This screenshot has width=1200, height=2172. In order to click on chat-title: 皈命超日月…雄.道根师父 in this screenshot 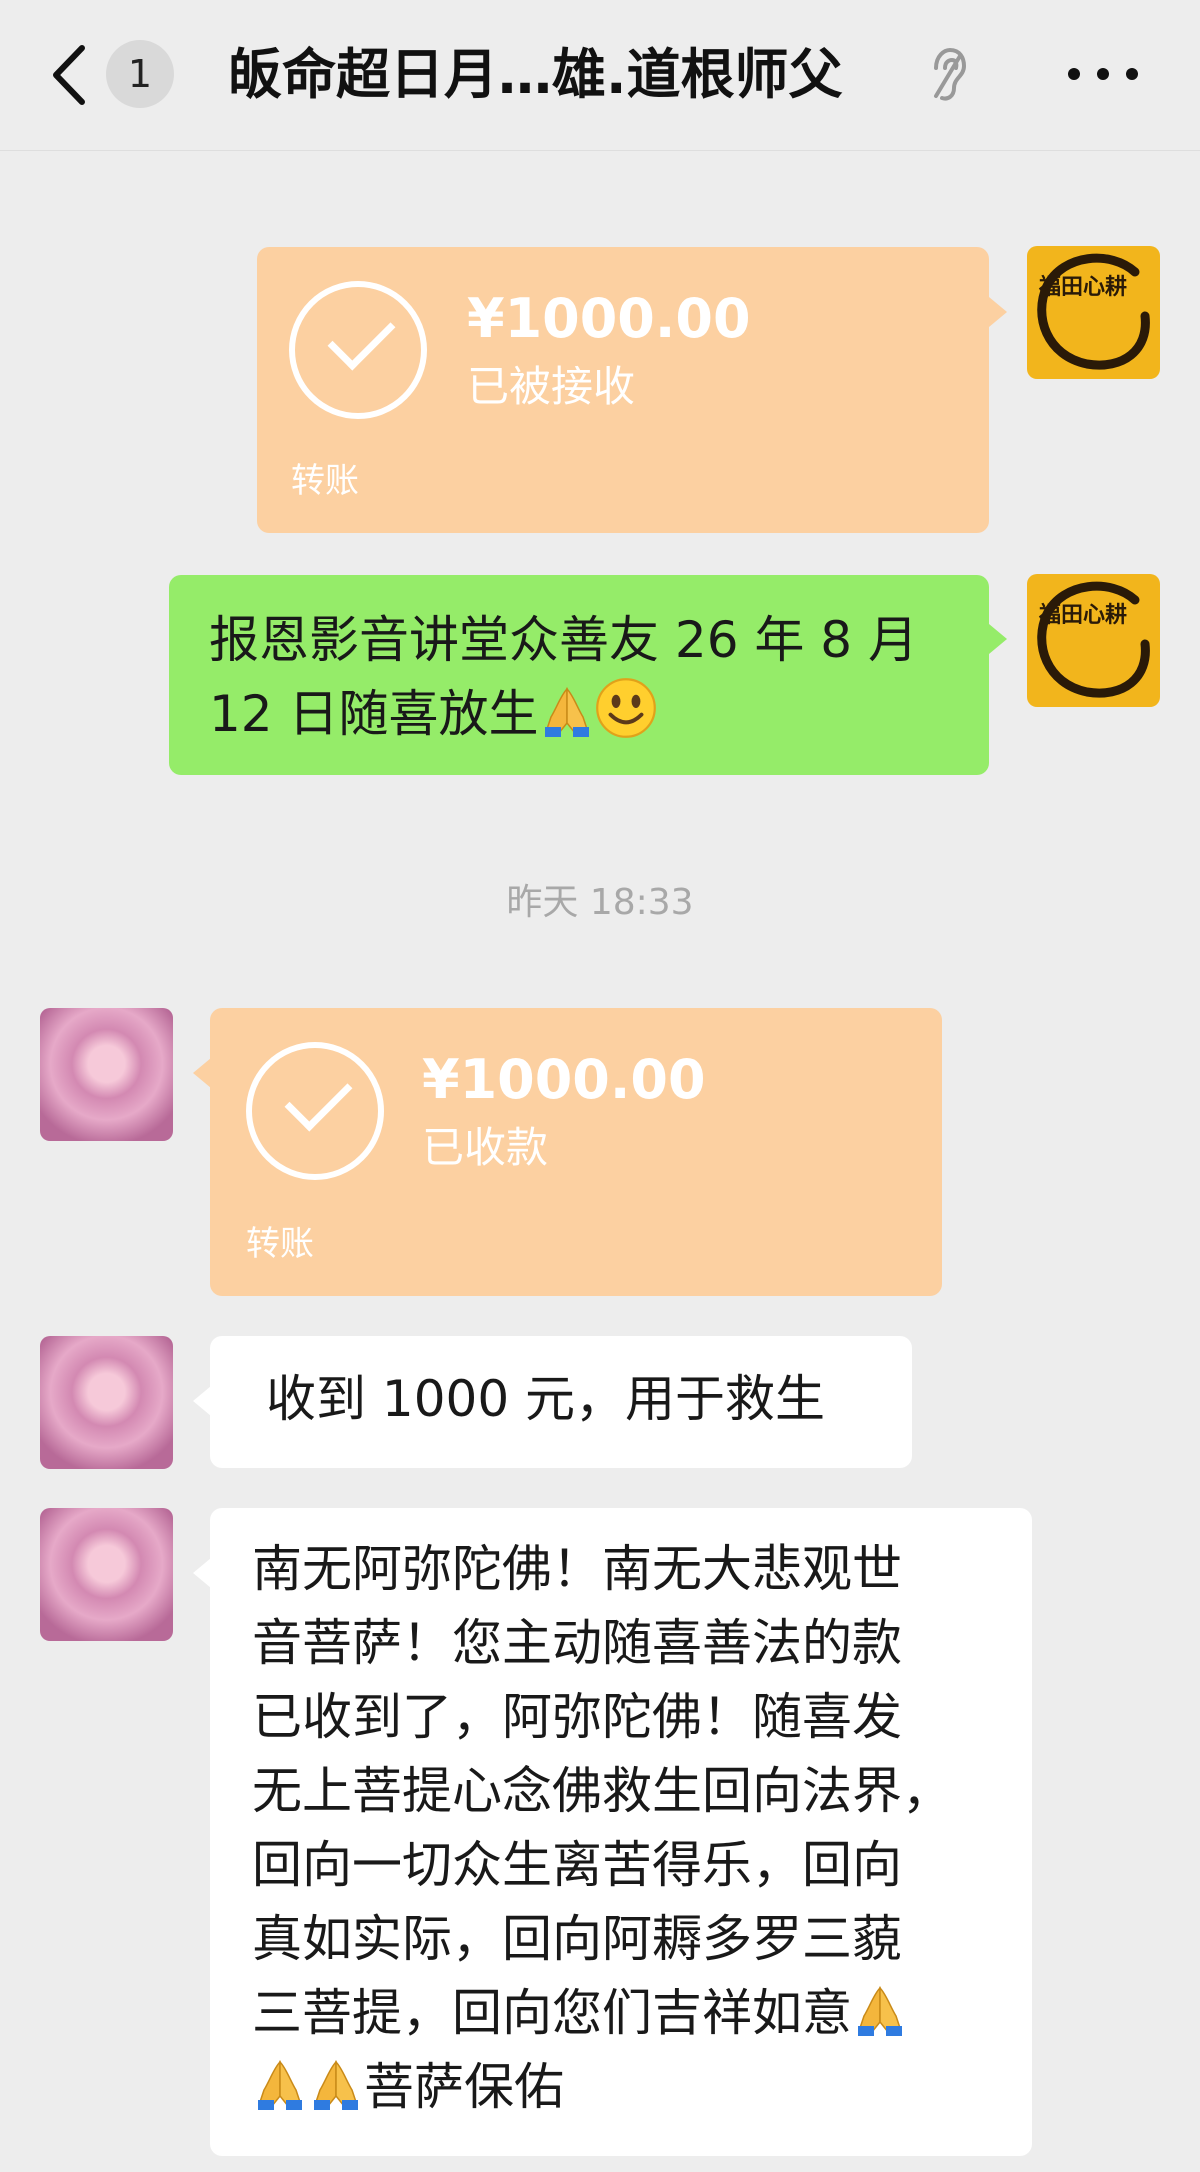, I will do `click(535, 74)`.